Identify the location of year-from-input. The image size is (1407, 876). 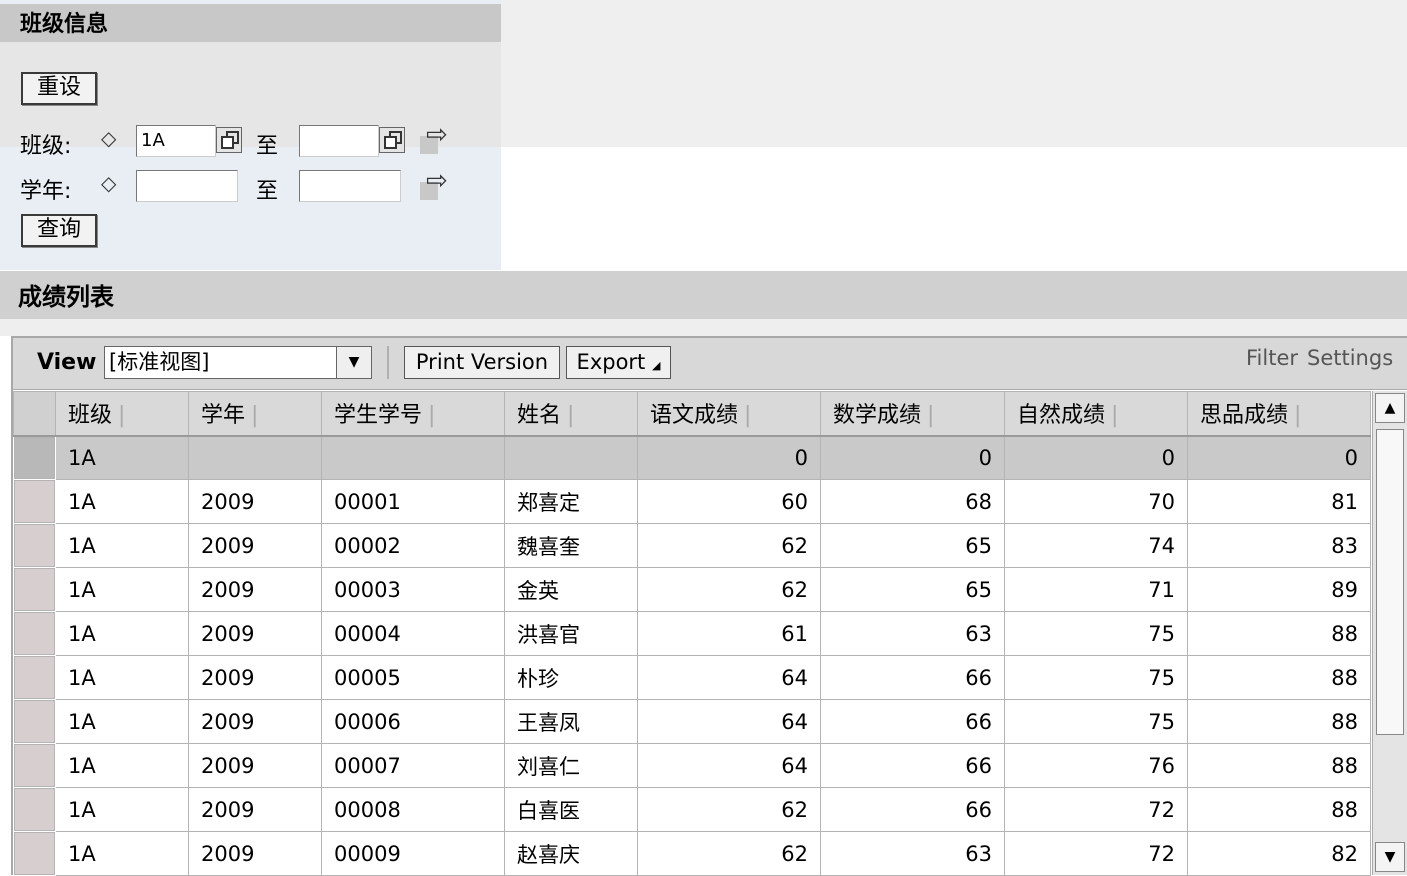
(187, 186).